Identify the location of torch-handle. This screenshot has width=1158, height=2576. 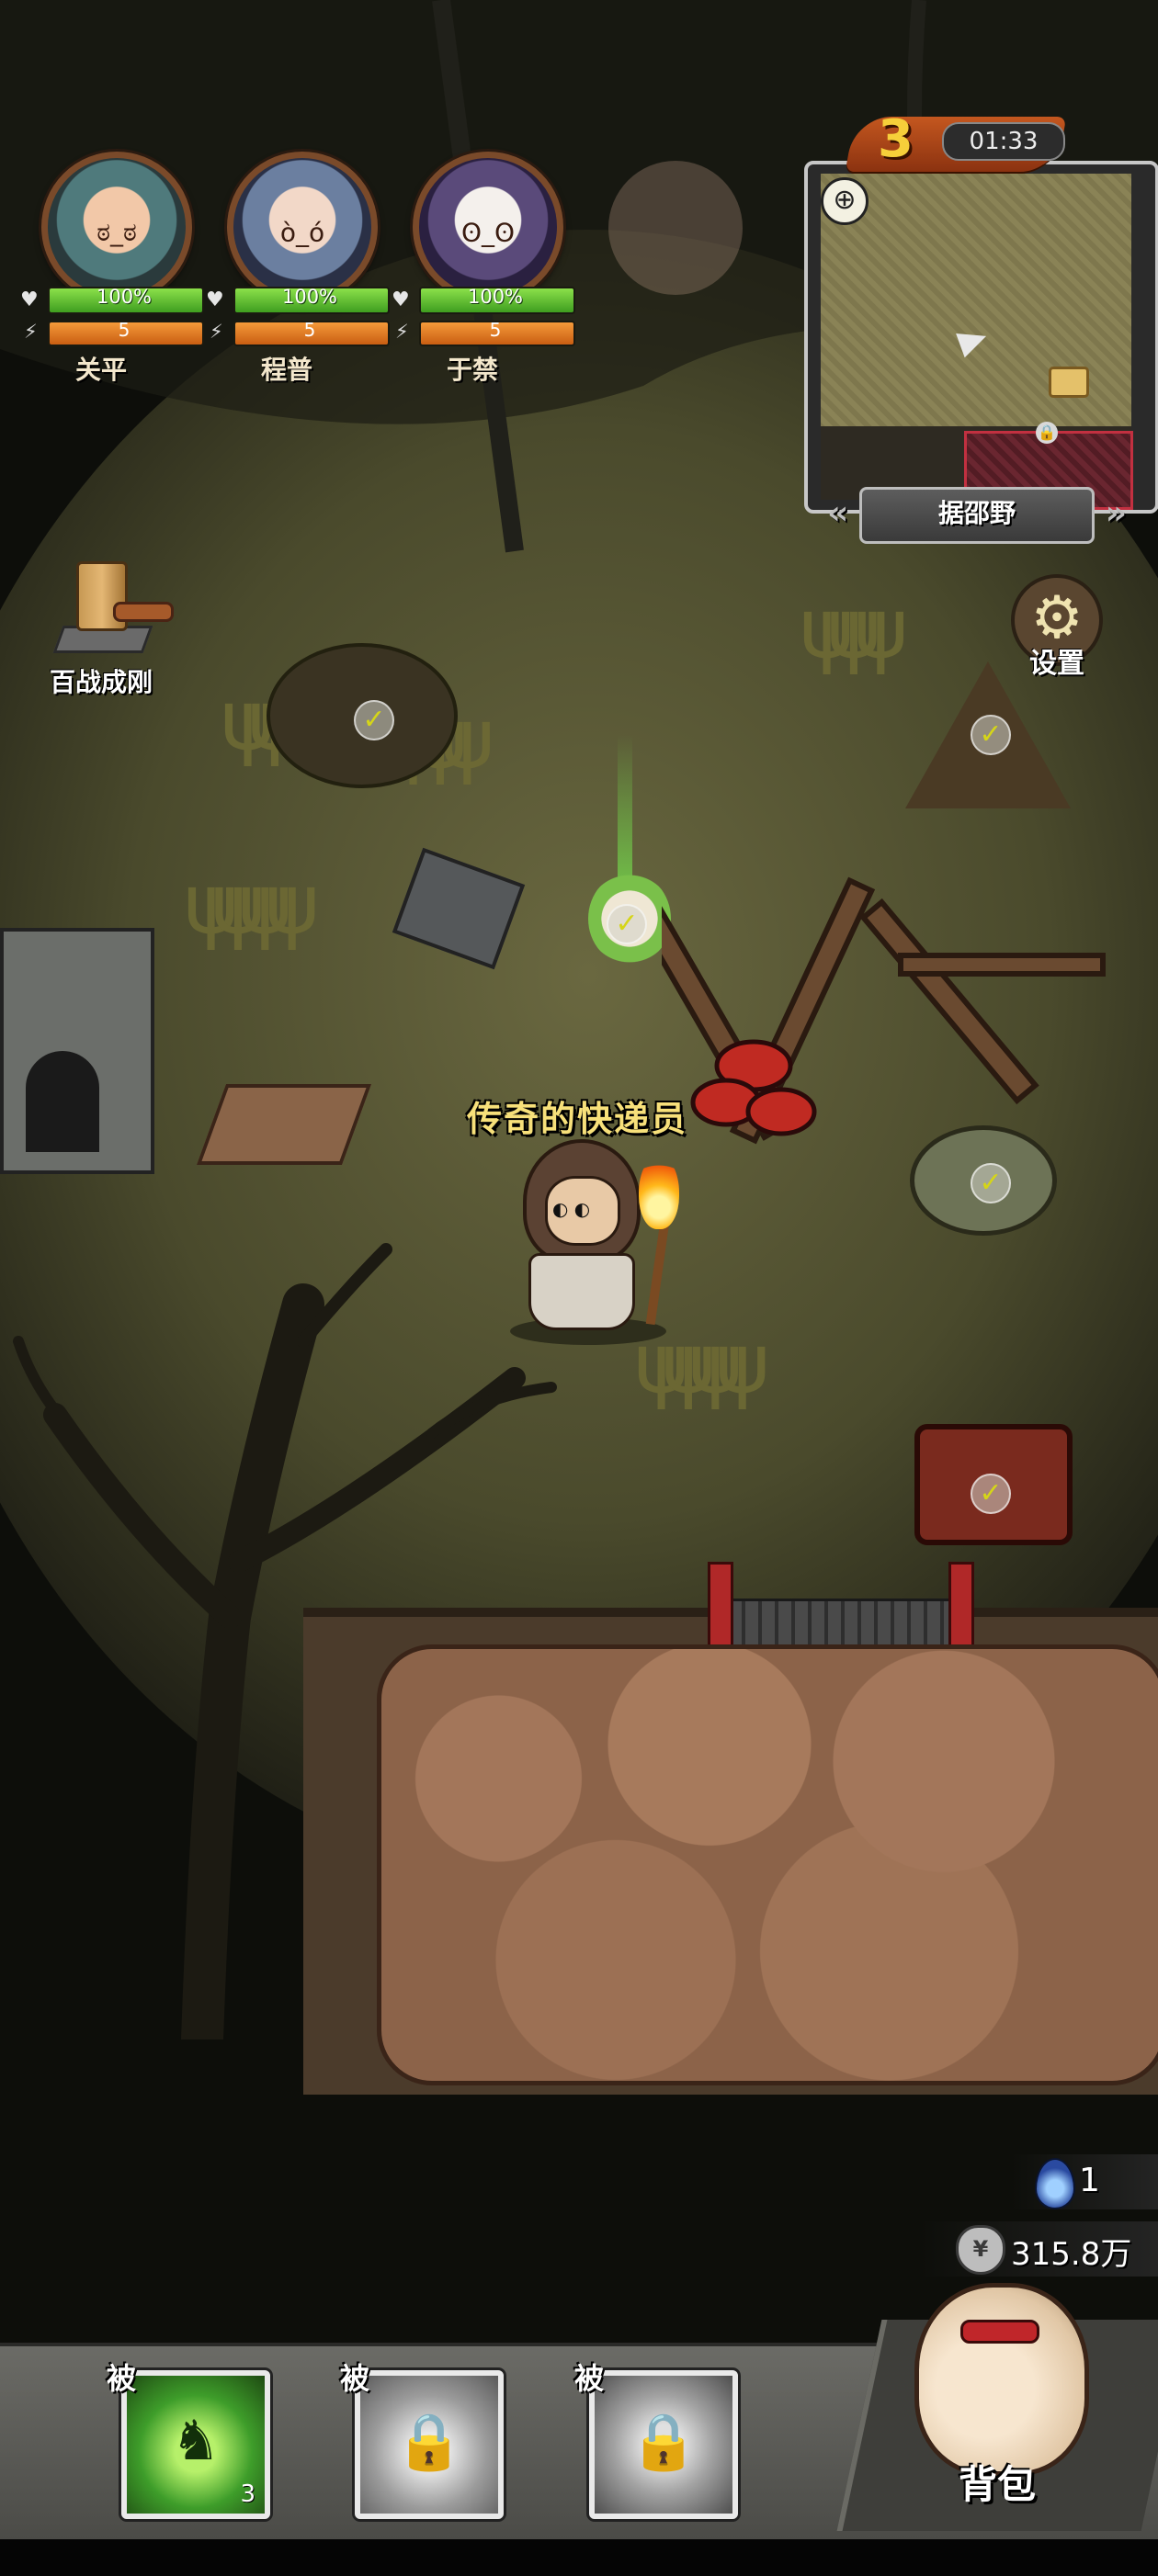
(658, 1270).